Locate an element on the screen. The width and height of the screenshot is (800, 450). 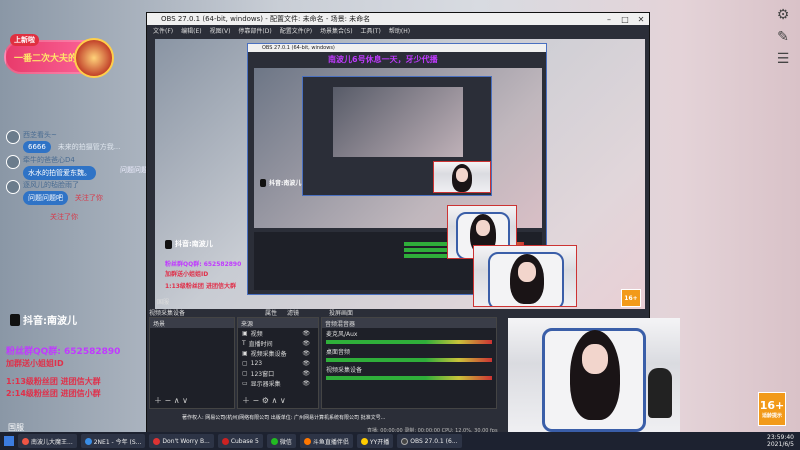
source-type-icon: ▭ is located at coordinates (245, 383).